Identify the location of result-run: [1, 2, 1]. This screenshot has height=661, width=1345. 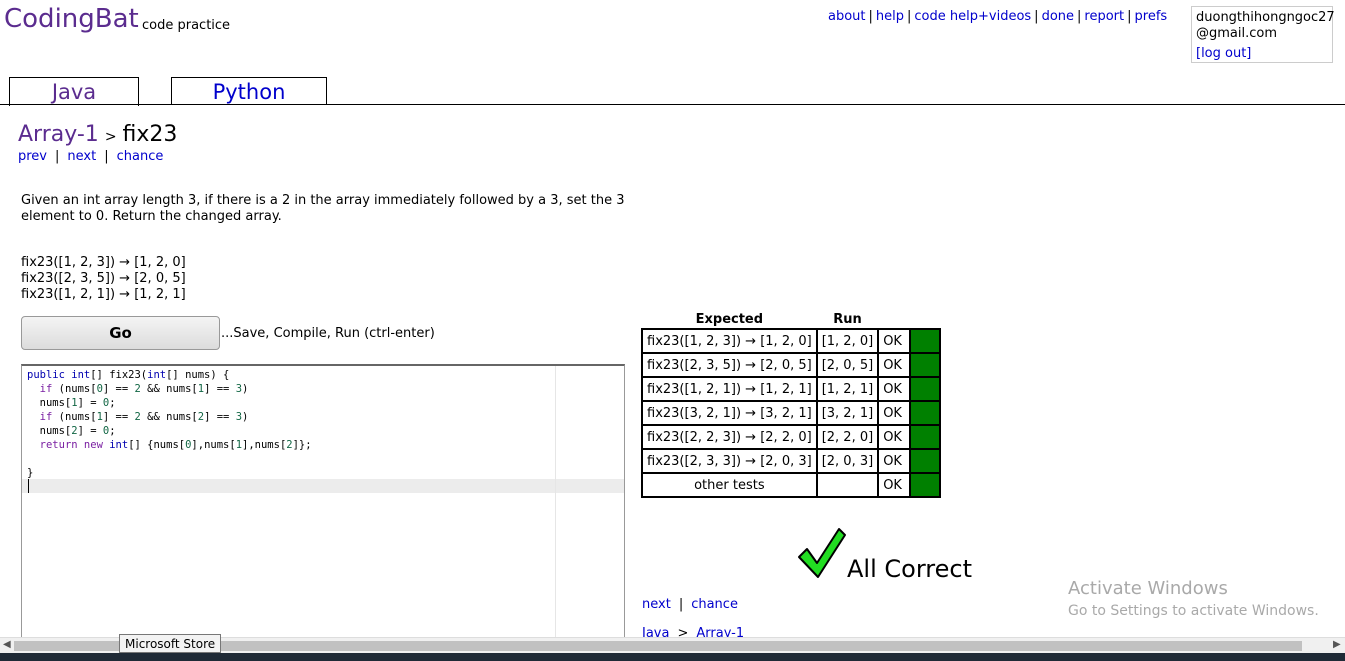
(847, 389).